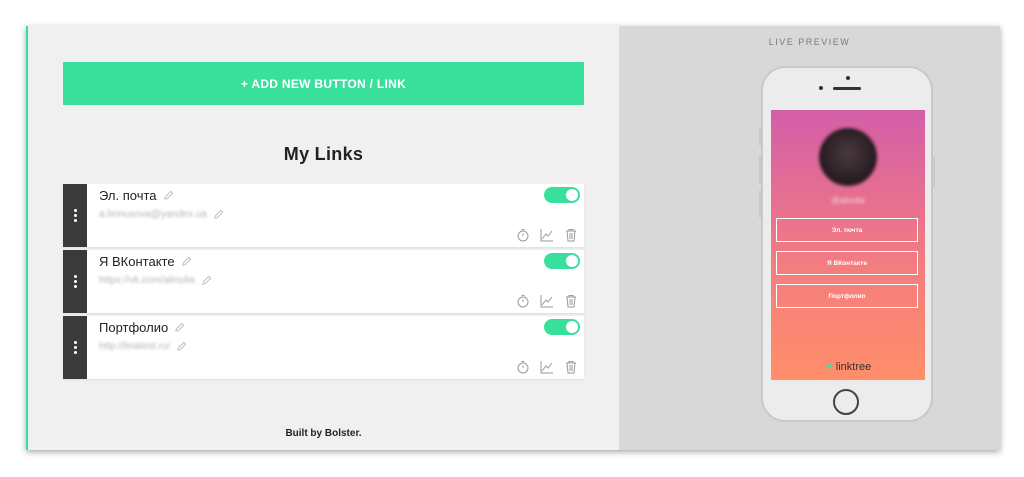 This screenshot has width=1024, height=477. I want to click on link-card: Я ВКонтакте https://vk.com/alinulia, so click(323, 281).